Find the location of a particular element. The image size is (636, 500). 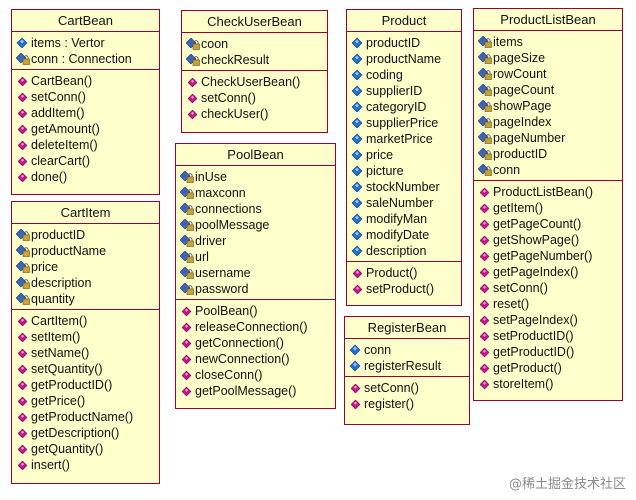

method-row: setPageIndex() is located at coordinates (548, 320).